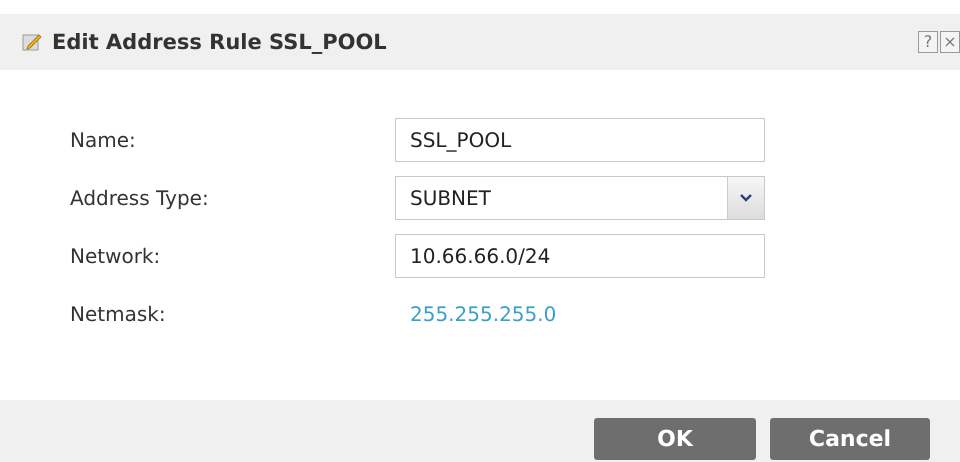 The width and height of the screenshot is (960, 462). Describe the element at coordinates (675, 439) in the screenshot. I see `ok-button: OK` at that location.